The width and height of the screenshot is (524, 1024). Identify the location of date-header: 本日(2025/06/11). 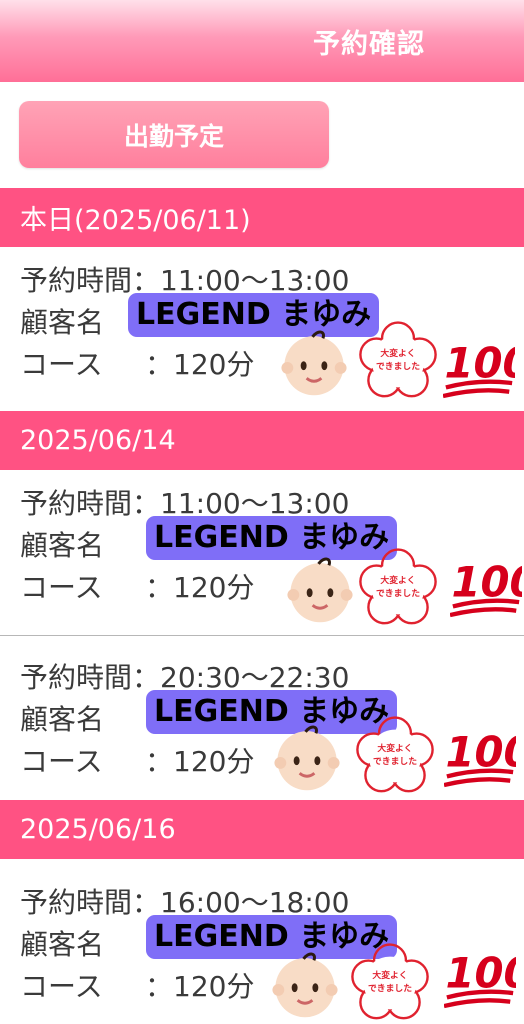
(262, 217).